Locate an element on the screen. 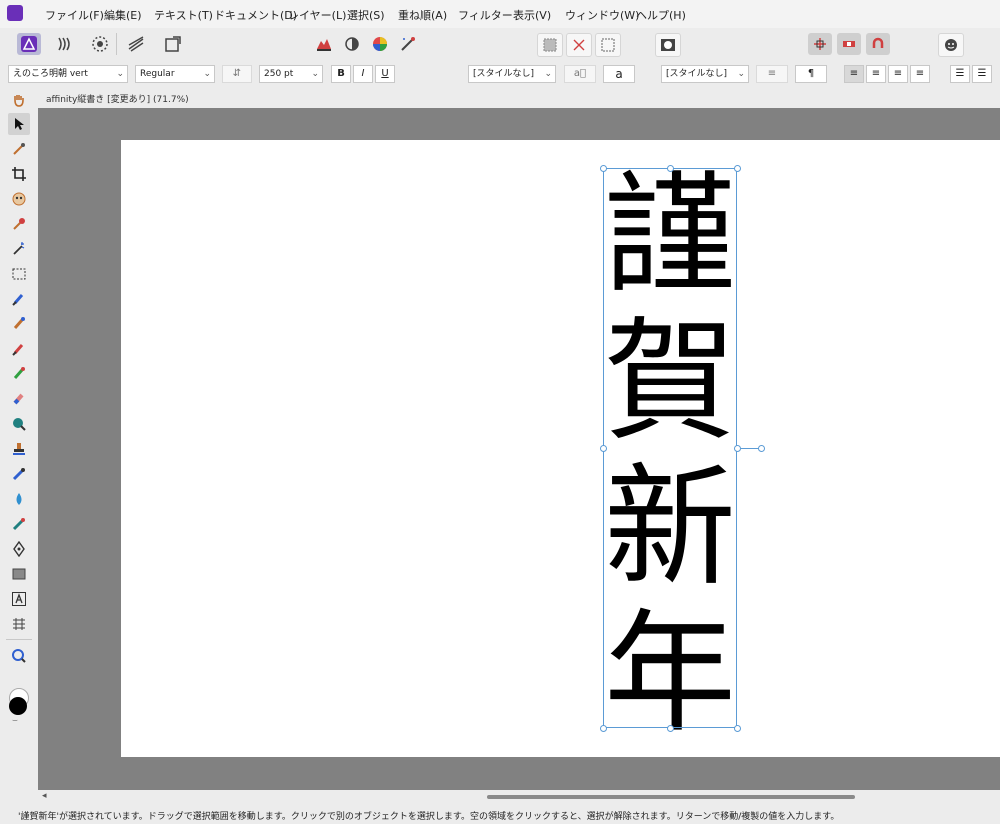 The width and height of the screenshot is (1000, 824). tracking-button: ⇵ is located at coordinates (237, 74).